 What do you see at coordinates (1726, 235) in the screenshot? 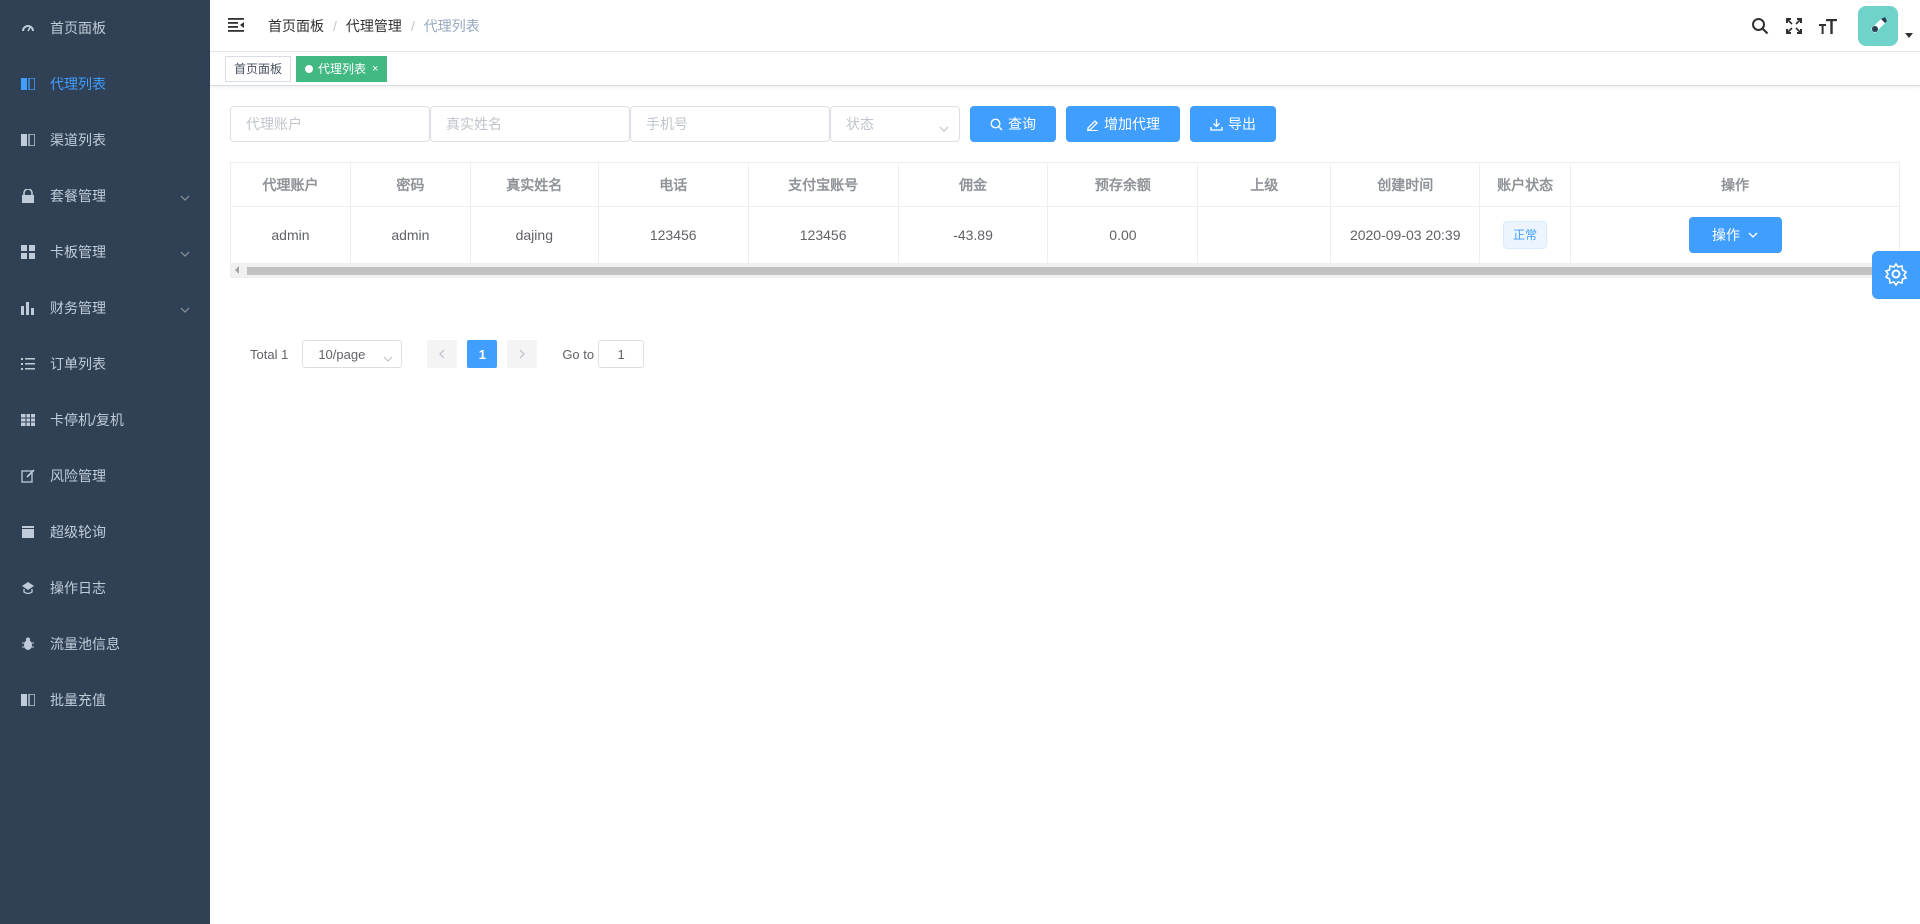
I see `action-button-label: 操作` at bounding box center [1726, 235].